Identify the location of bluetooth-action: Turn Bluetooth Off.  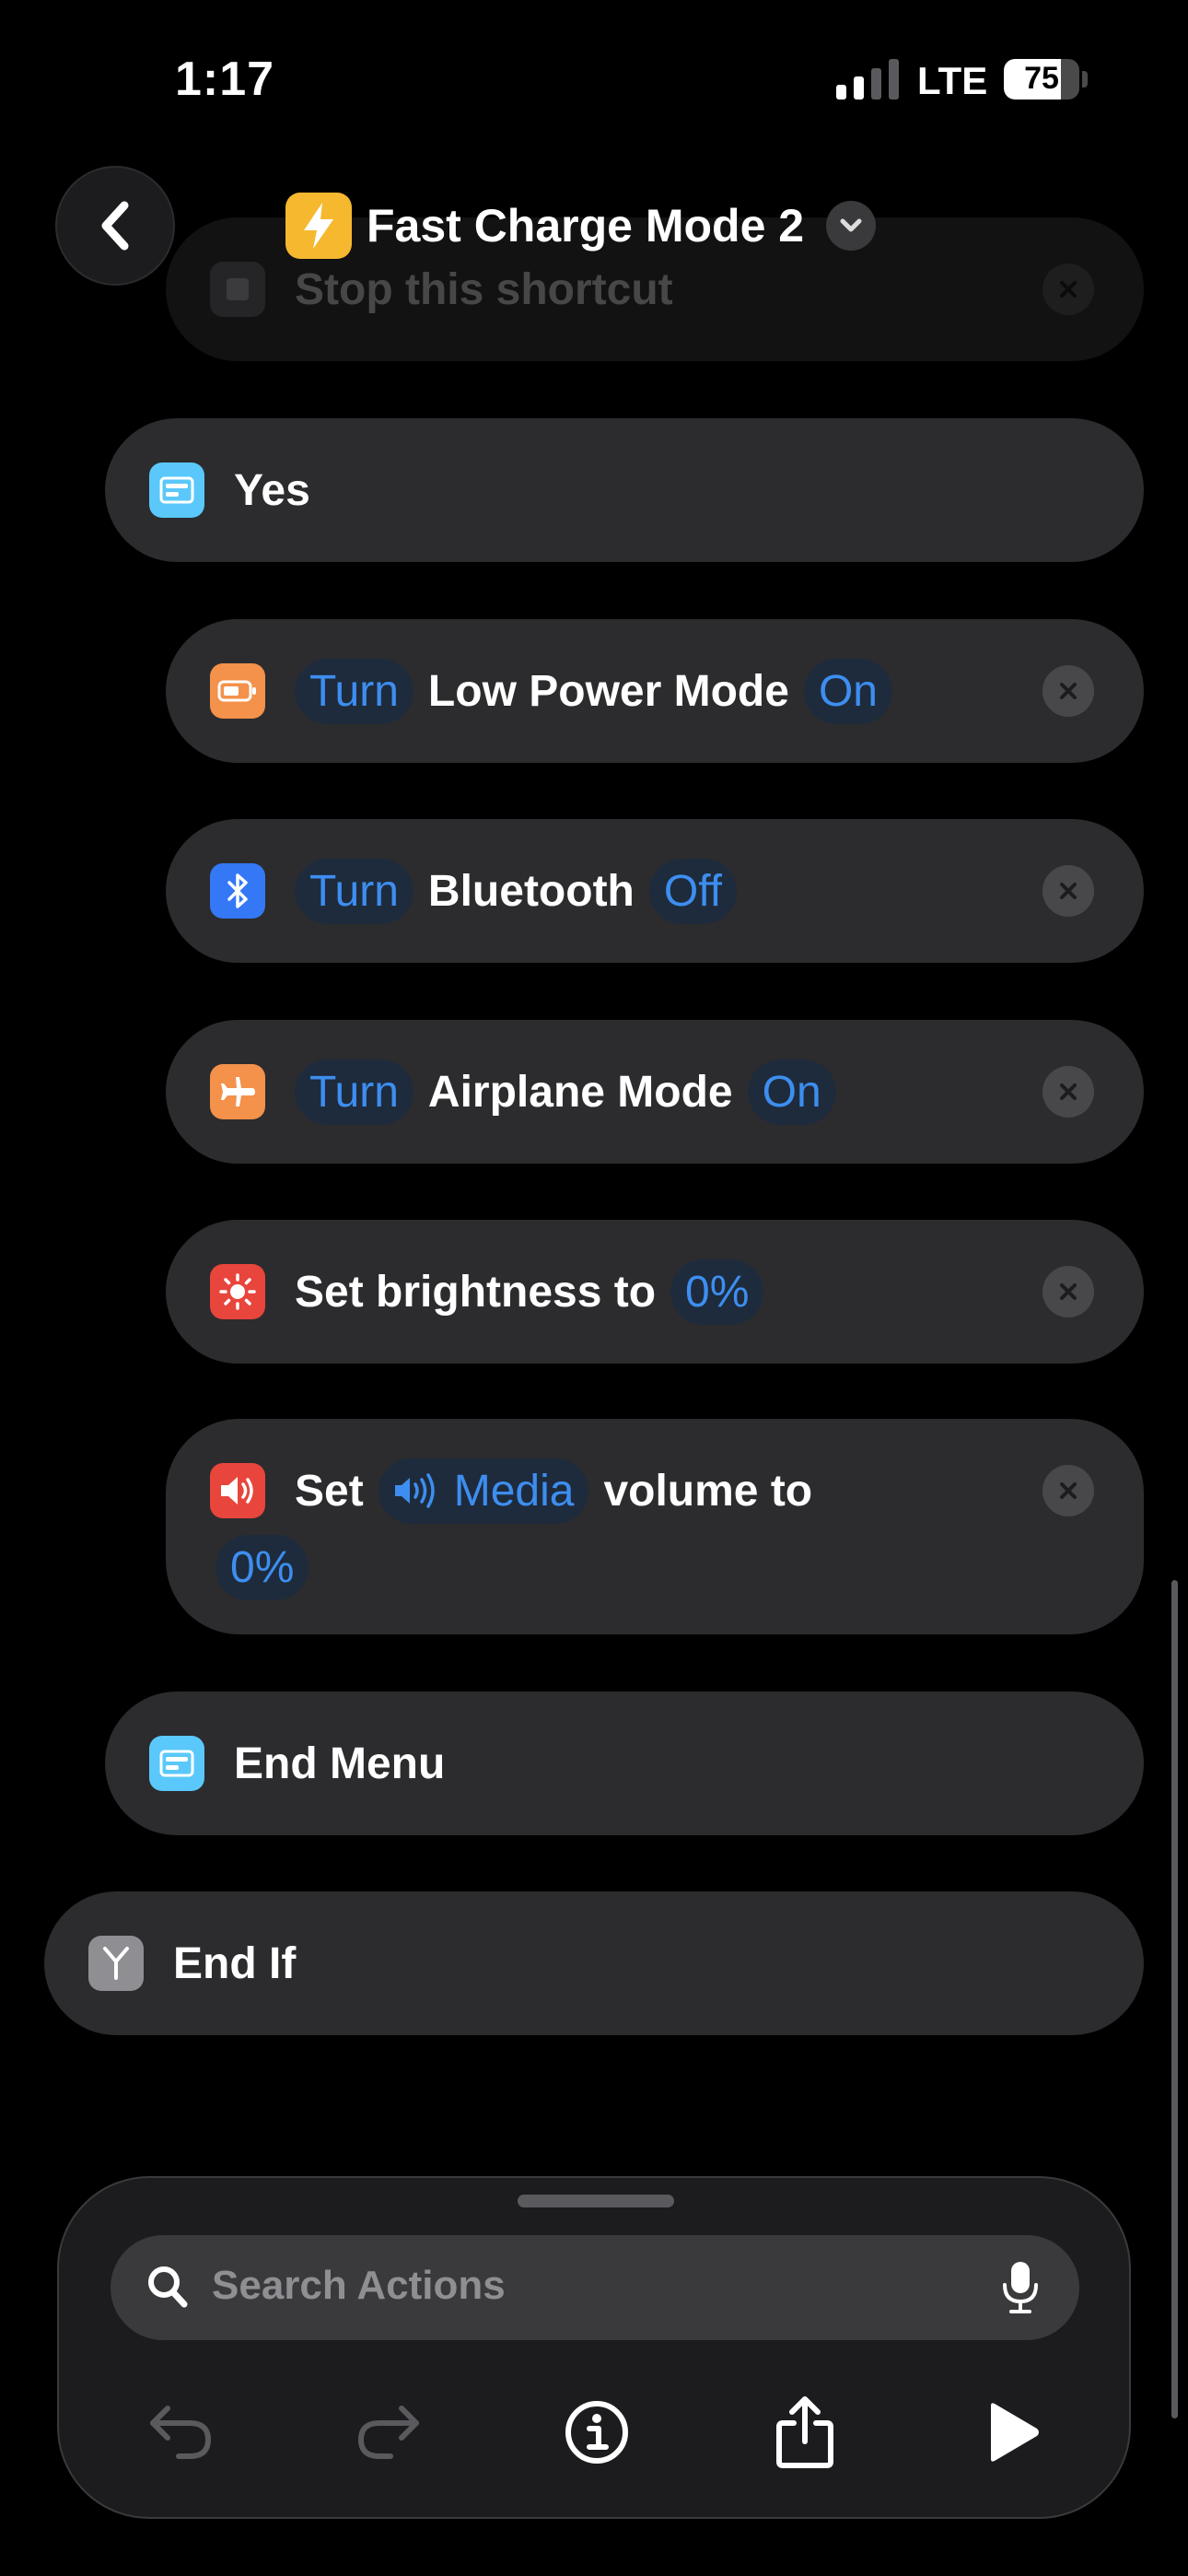
(655, 891).